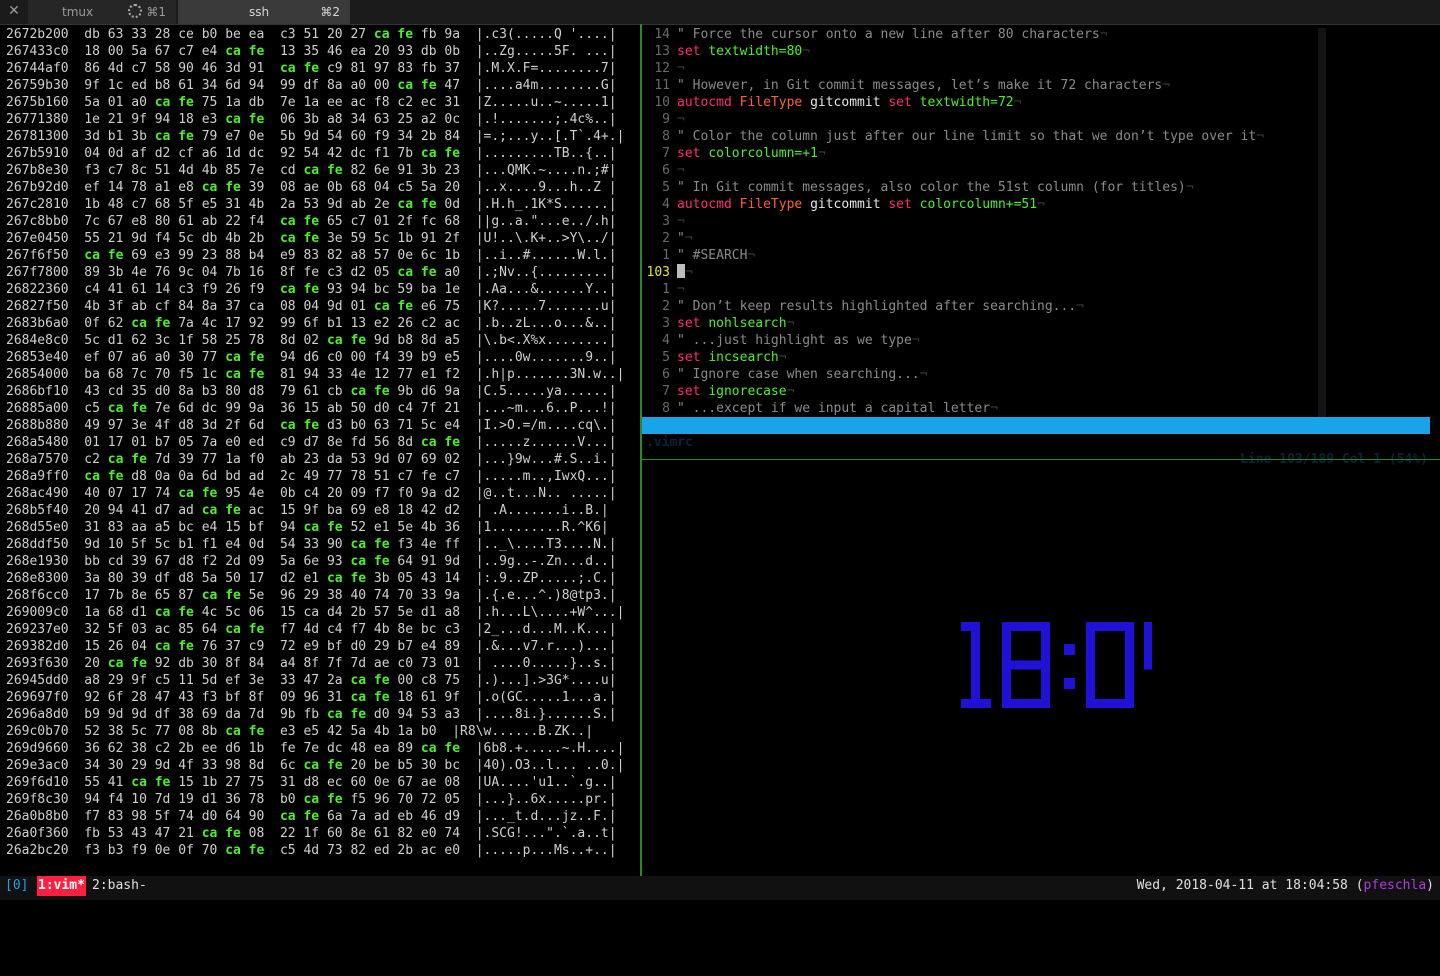  What do you see at coordinates (1037, 323) in the screenshot?
I see `vim-line: 3 set nohlsearch¬` at bounding box center [1037, 323].